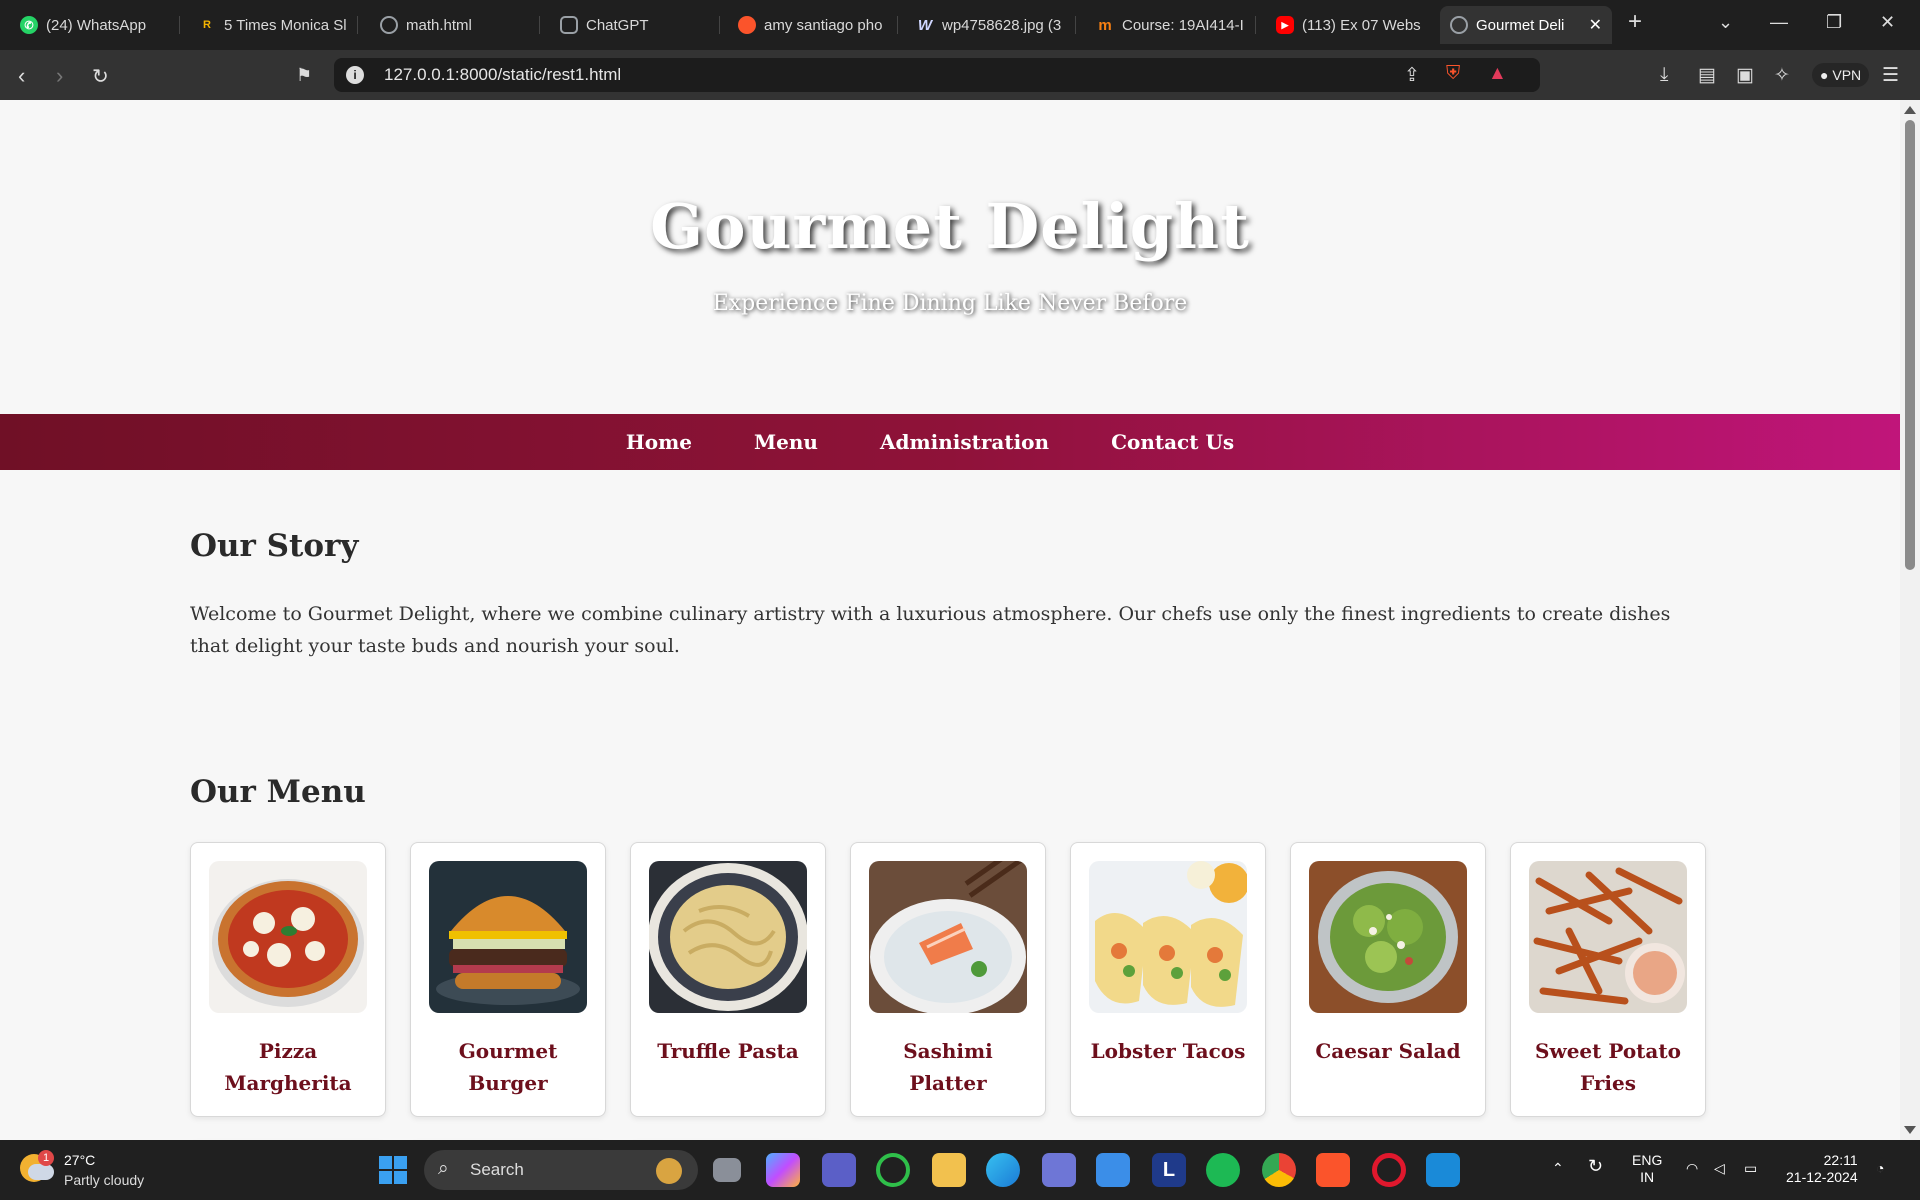 Image resolution: width=1920 pixels, height=1200 pixels. I want to click on scroll-up-icon, so click(1910, 110).